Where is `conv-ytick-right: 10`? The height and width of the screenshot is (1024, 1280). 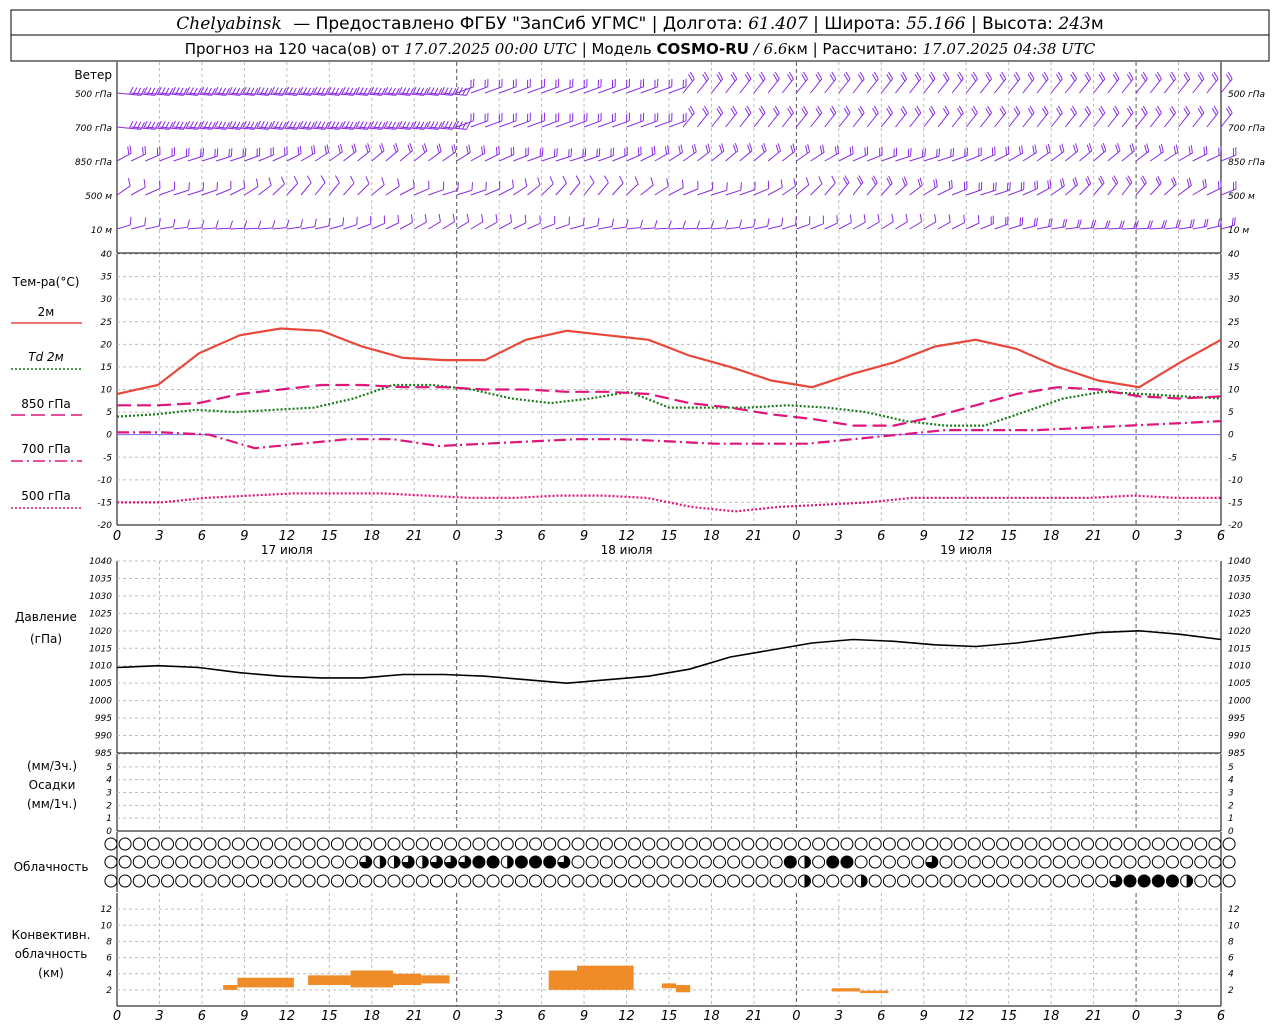 conv-ytick-right: 10 is located at coordinates (1234, 926).